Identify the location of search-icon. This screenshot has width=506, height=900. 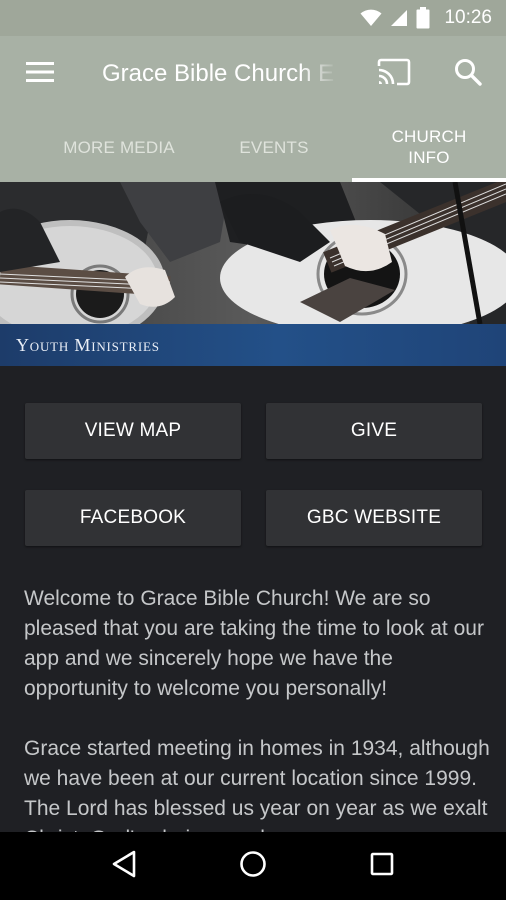
(468, 74).